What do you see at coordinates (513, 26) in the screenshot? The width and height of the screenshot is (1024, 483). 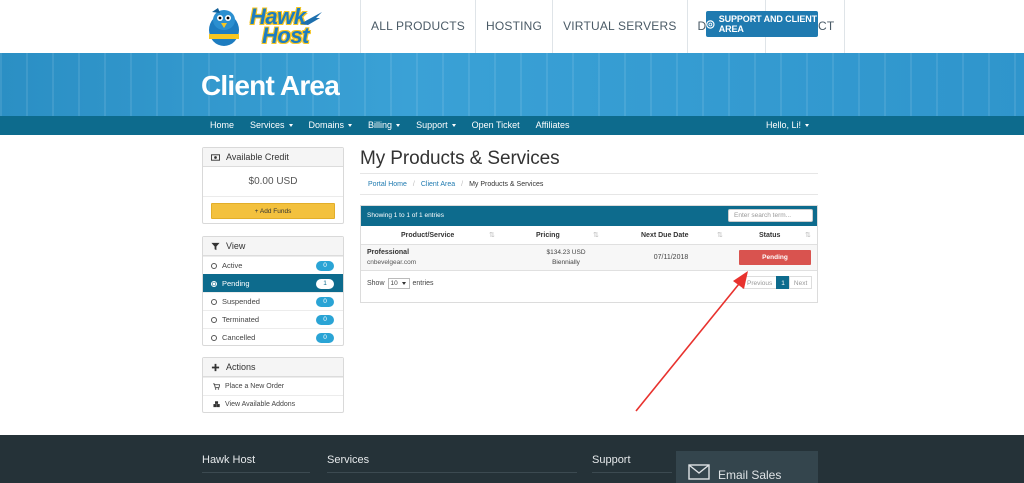 I see `nav-hosting: HOSTING` at bounding box center [513, 26].